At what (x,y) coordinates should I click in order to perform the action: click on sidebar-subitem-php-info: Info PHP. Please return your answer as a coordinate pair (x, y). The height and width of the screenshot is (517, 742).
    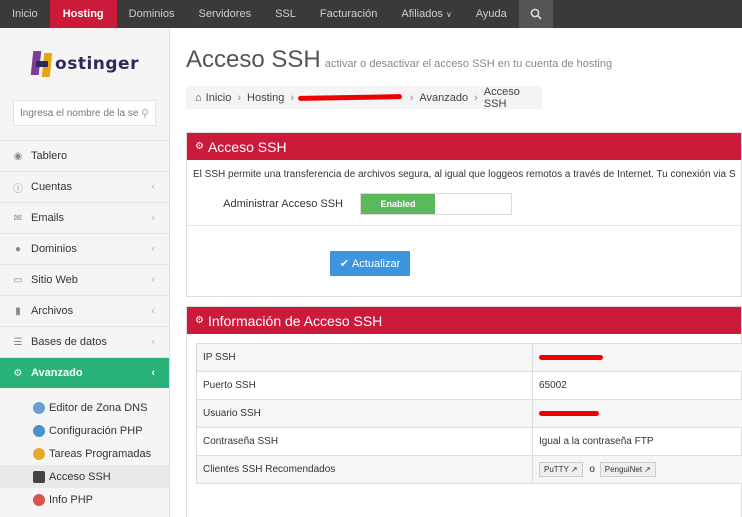
    Looking at the image, I should click on (84, 499).